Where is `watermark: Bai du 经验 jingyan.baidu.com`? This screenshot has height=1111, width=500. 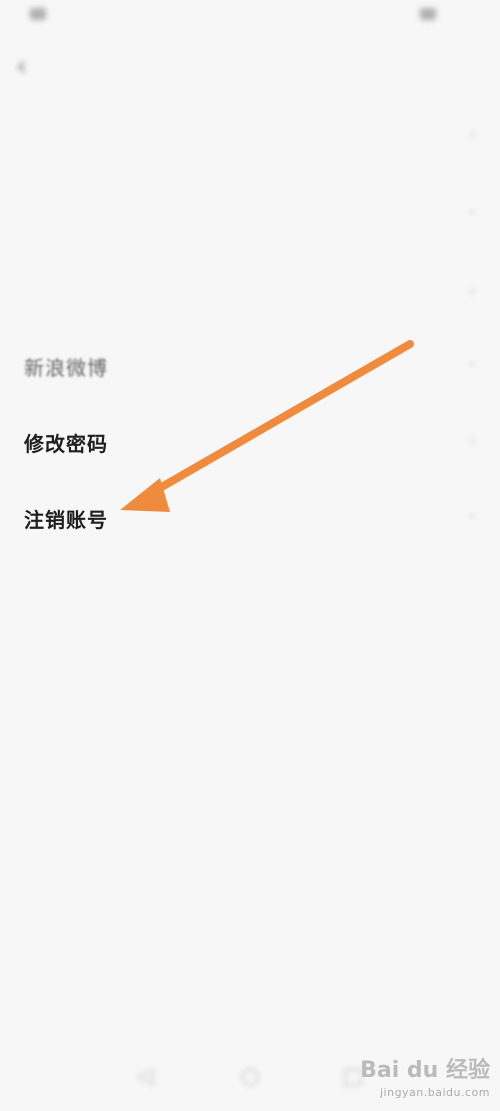
watermark: Bai du 经验 jingyan.baidu.com is located at coordinates (425, 1082).